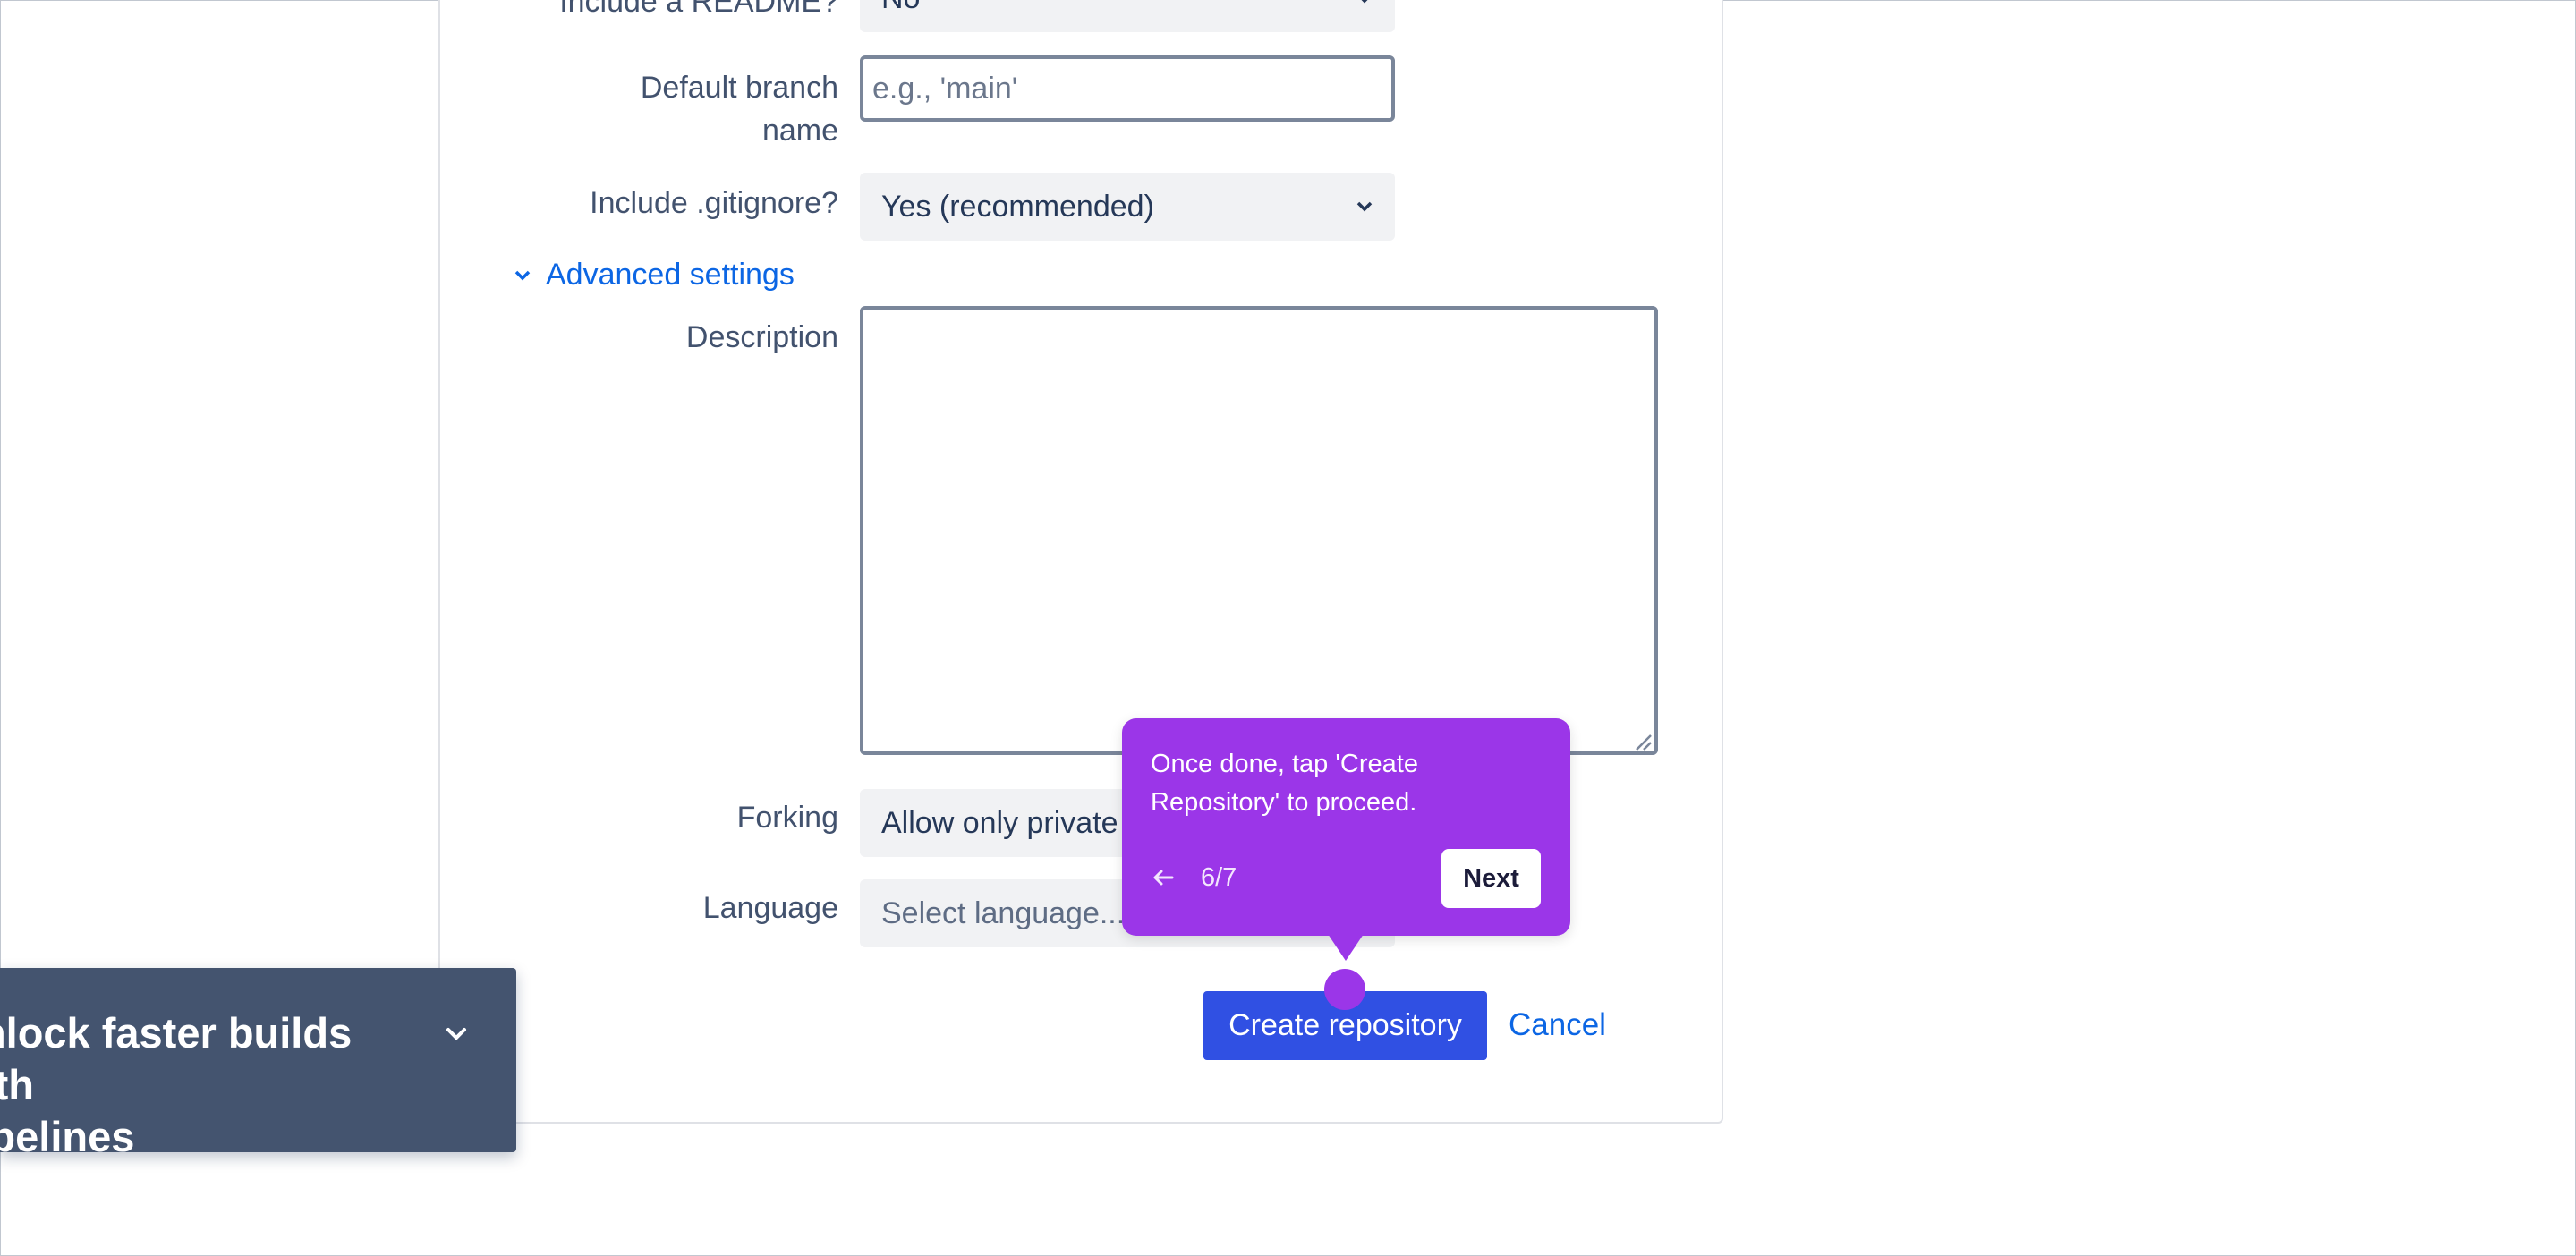 The width and height of the screenshot is (2576, 1256). I want to click on tour-next-button: Next, so click(1491, 878).